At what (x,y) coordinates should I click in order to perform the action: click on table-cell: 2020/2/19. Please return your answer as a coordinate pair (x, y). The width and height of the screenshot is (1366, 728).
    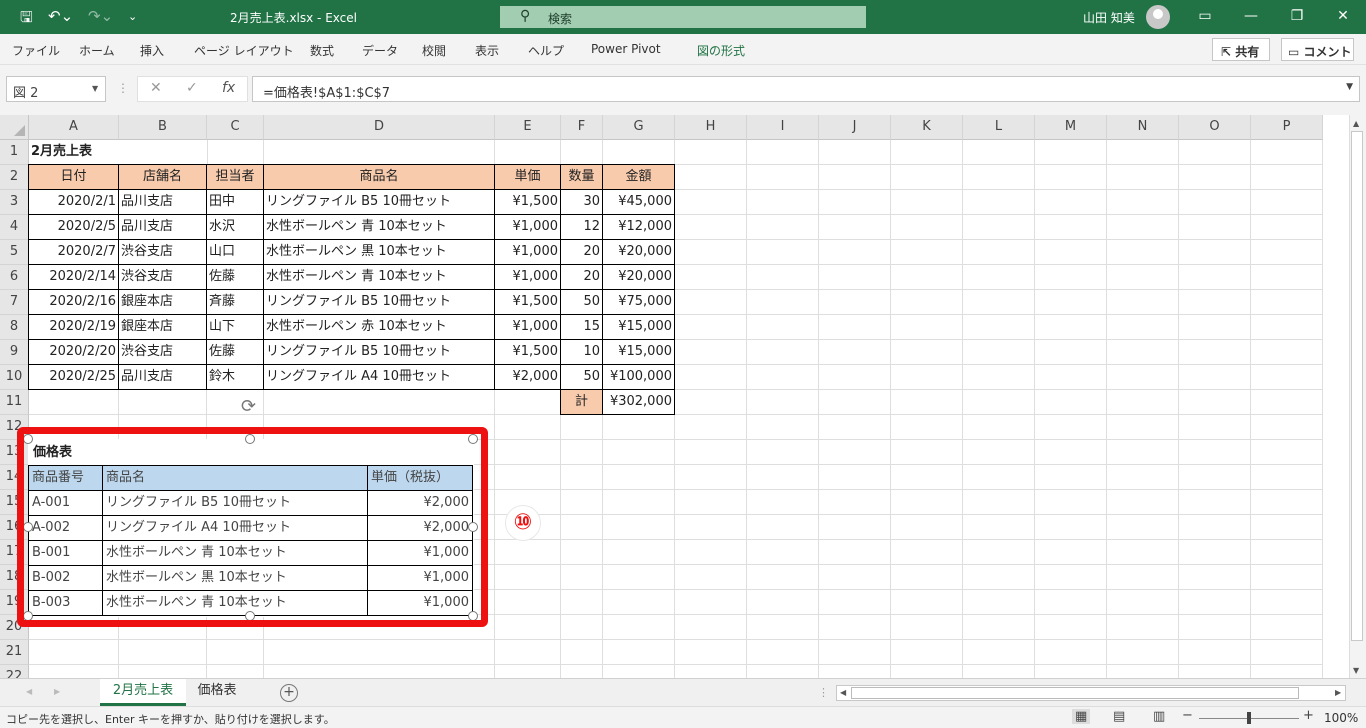
    Looking at the image, I should click on (73, 327).